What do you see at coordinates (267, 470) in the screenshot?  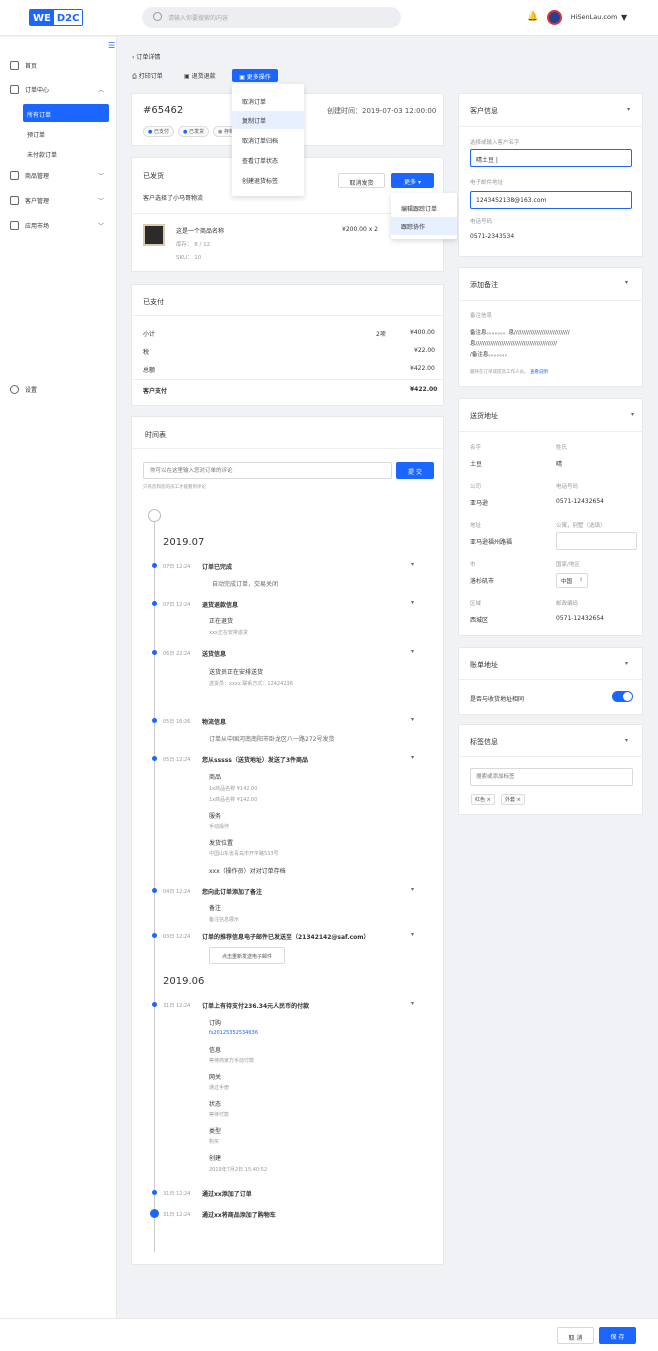 I see `comment-input` at bounding box center [267, 470].